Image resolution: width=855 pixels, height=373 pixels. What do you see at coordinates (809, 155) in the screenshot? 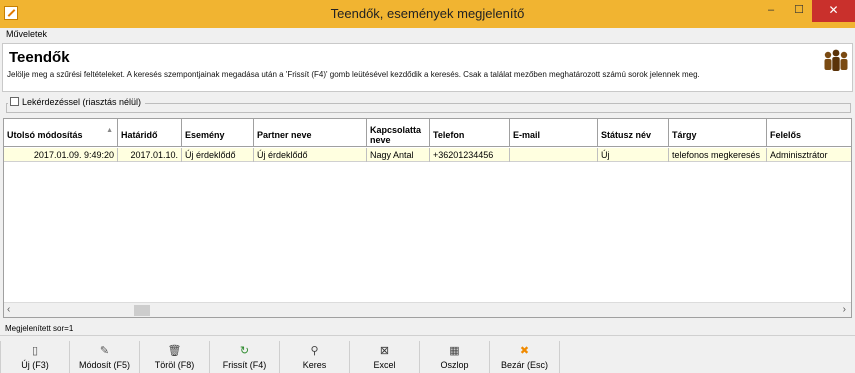
I see `cell-responsible: Adminisztrátor` at bounding box center [809, 155].